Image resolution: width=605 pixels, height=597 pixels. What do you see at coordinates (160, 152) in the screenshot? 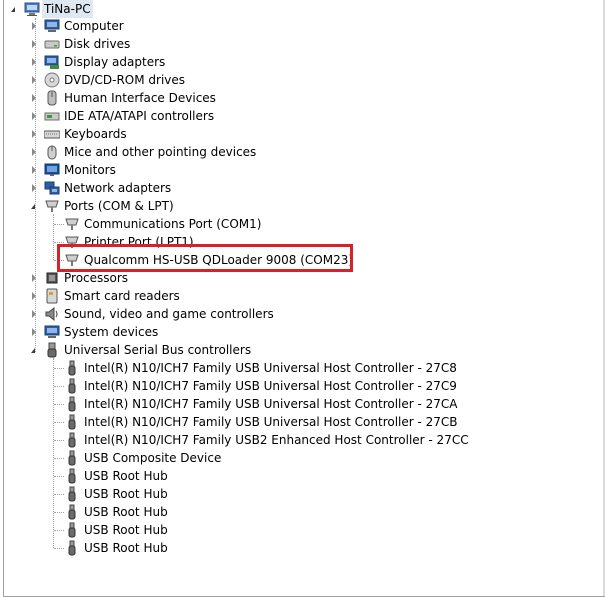
I see `tree-category-label: Mice and other pointing devices` at bounding box center [160, 152].